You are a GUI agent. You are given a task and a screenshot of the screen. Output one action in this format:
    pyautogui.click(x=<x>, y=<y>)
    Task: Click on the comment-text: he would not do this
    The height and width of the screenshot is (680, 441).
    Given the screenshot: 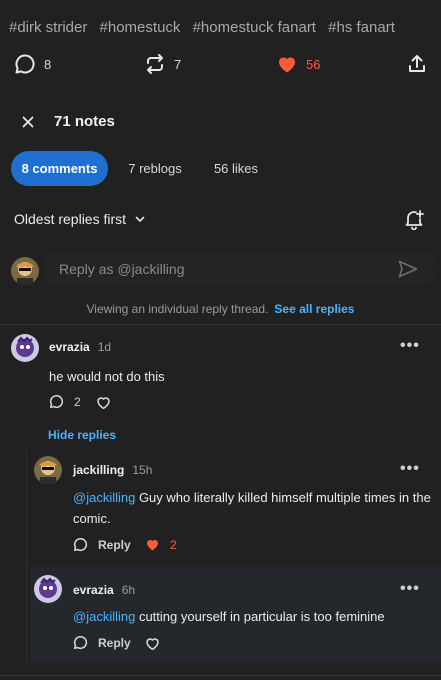 What is the action you would take?
    pyautogui.click(x=107, y=376)
    